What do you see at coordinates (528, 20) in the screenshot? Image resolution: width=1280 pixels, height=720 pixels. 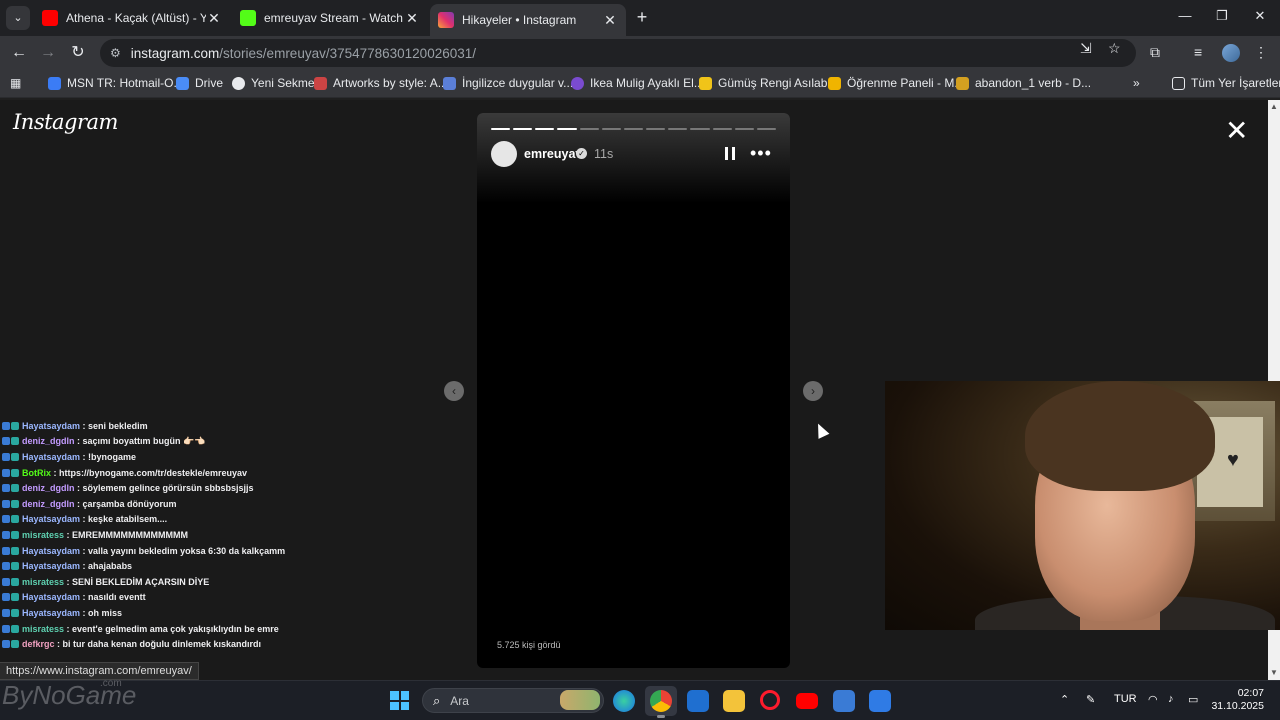 I see `tab-instagram: Hikayeler • Instagram ✕` at bounding box center [528, 20].